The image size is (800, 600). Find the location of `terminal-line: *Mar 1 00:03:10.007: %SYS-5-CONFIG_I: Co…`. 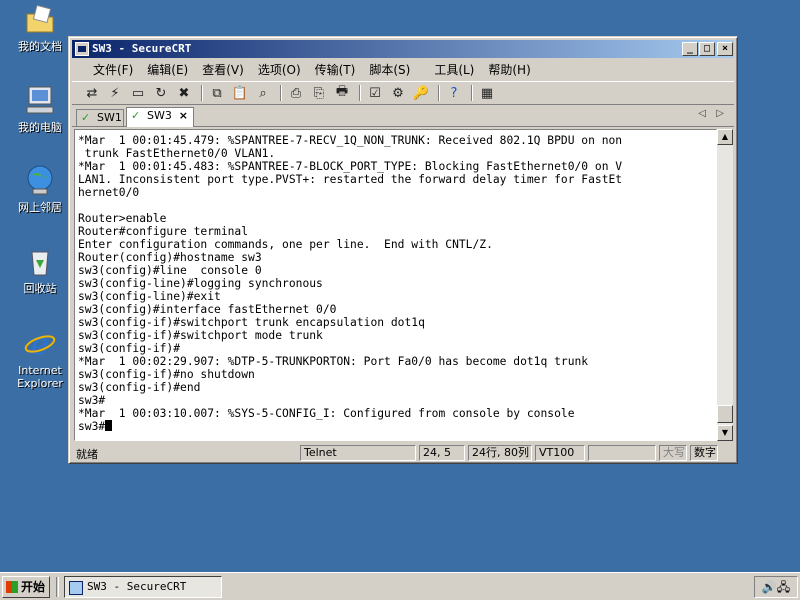

terminal-line: *Mar 1 00:03:10.007: %SYS-5-CONFIG_I: Co… is located at coordinates (326, 413).